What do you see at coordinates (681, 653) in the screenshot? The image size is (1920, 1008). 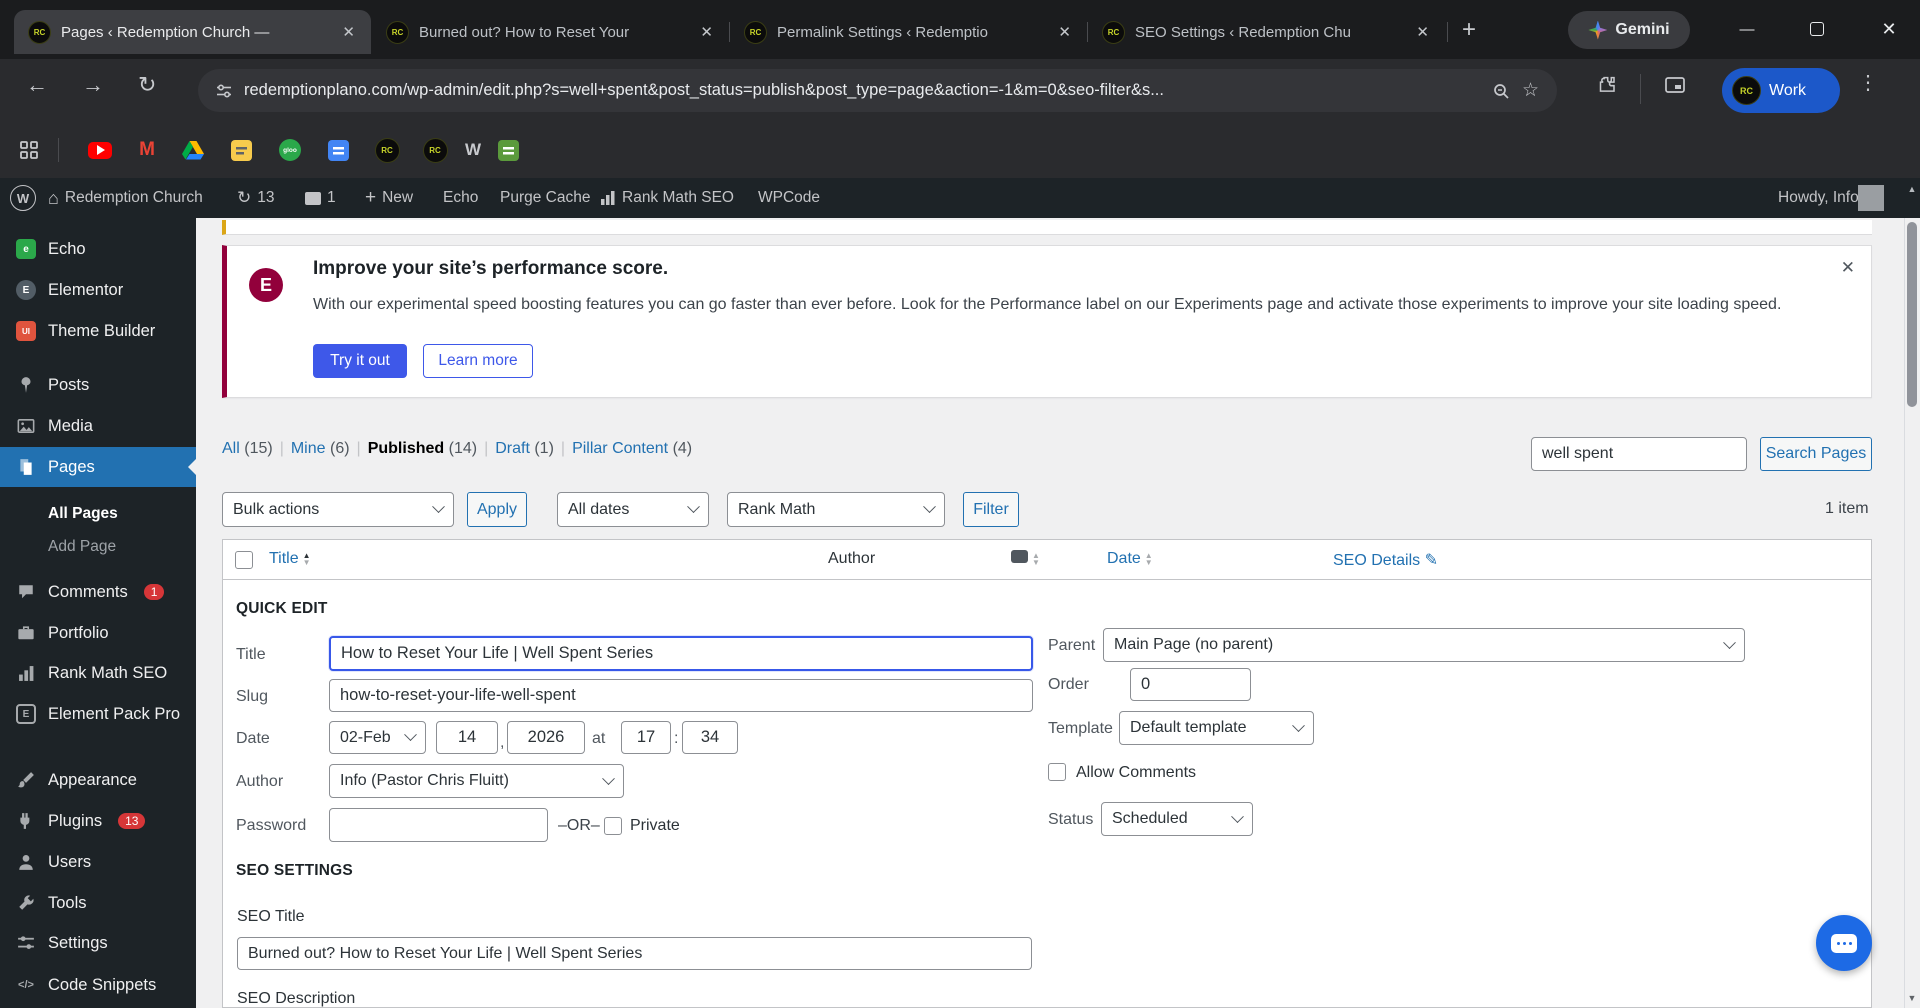 I see `title-input` at bounding box center [681, 653].